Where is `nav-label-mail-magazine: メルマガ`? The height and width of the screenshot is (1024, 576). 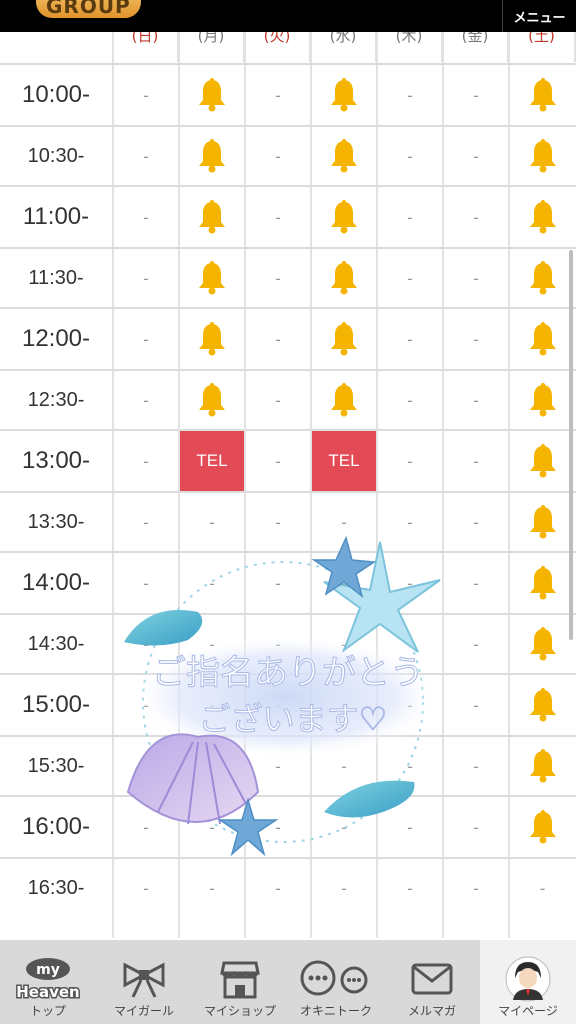
nav-label-mail-magazine: メルマガ is located at coordinates (431, 1011).